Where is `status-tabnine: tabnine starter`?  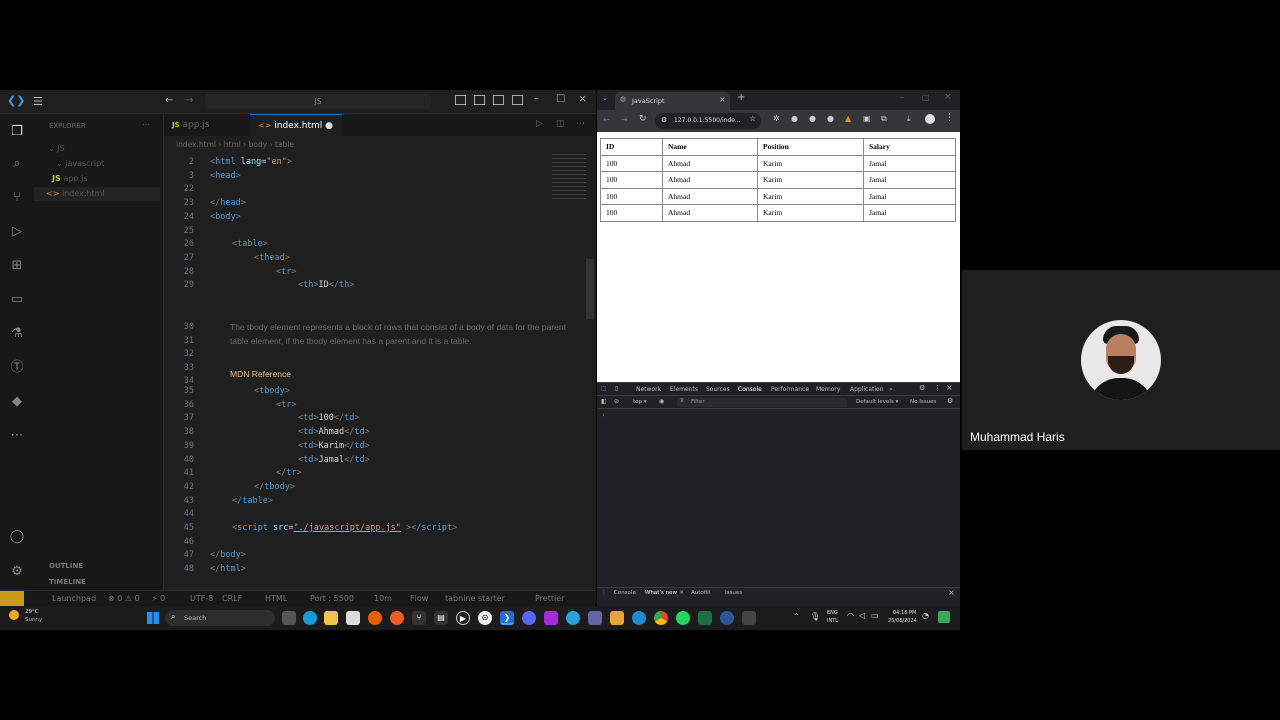 status-tabnine: tabnine starter is located at coordinates (475, 598).